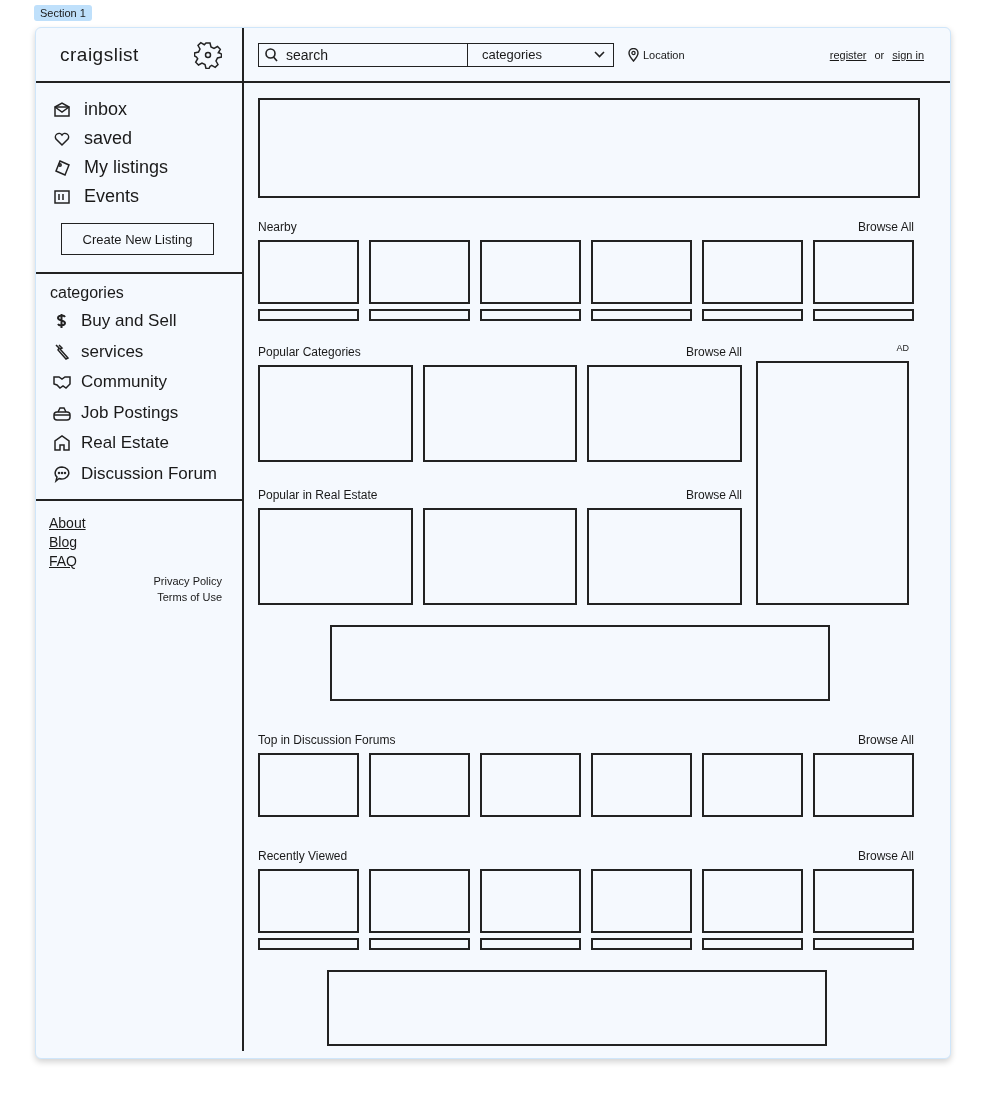 Image resolution: width=984 pixels, height=1100 pixels. Describe the element at coordinates (126, 167) in the screenshot. I see `nav-item: My listings` at that location.